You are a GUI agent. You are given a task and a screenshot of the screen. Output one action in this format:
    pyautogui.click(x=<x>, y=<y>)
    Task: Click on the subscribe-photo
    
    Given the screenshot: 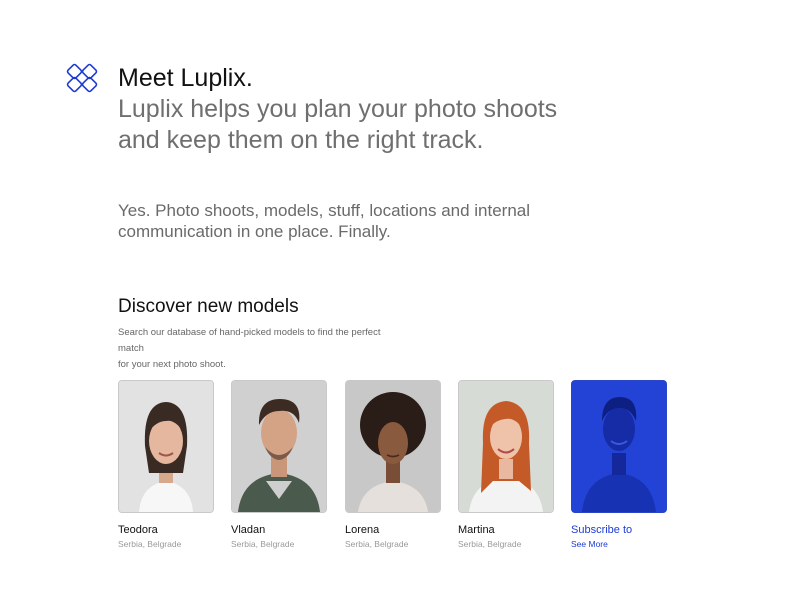 What is the action you would take?
    pyautogui.click(x=619, y=446)
    